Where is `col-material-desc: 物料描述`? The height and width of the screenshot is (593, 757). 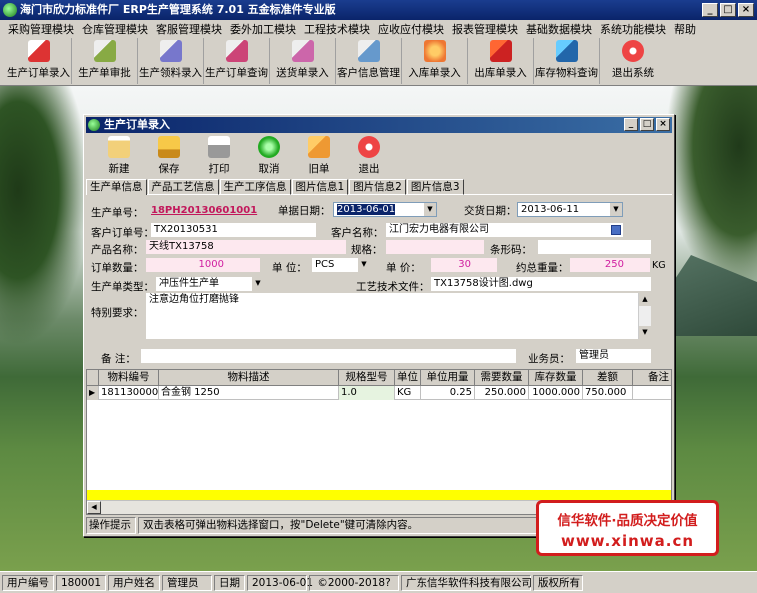
col-material-desc: 物料描述 is located at coordinates (249, 378).